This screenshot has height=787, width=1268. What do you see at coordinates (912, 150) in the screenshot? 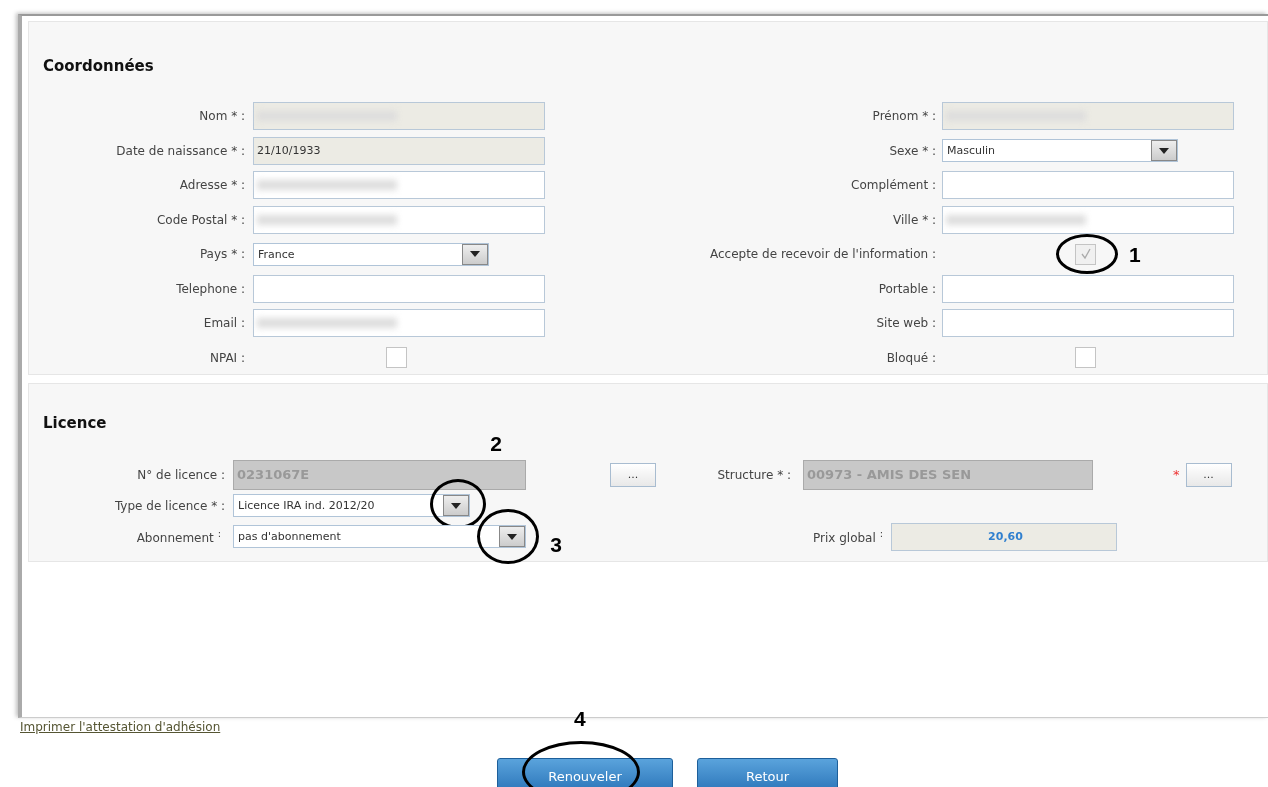
I see `field-label: Sexe * :` at bounding box center [912, 150].